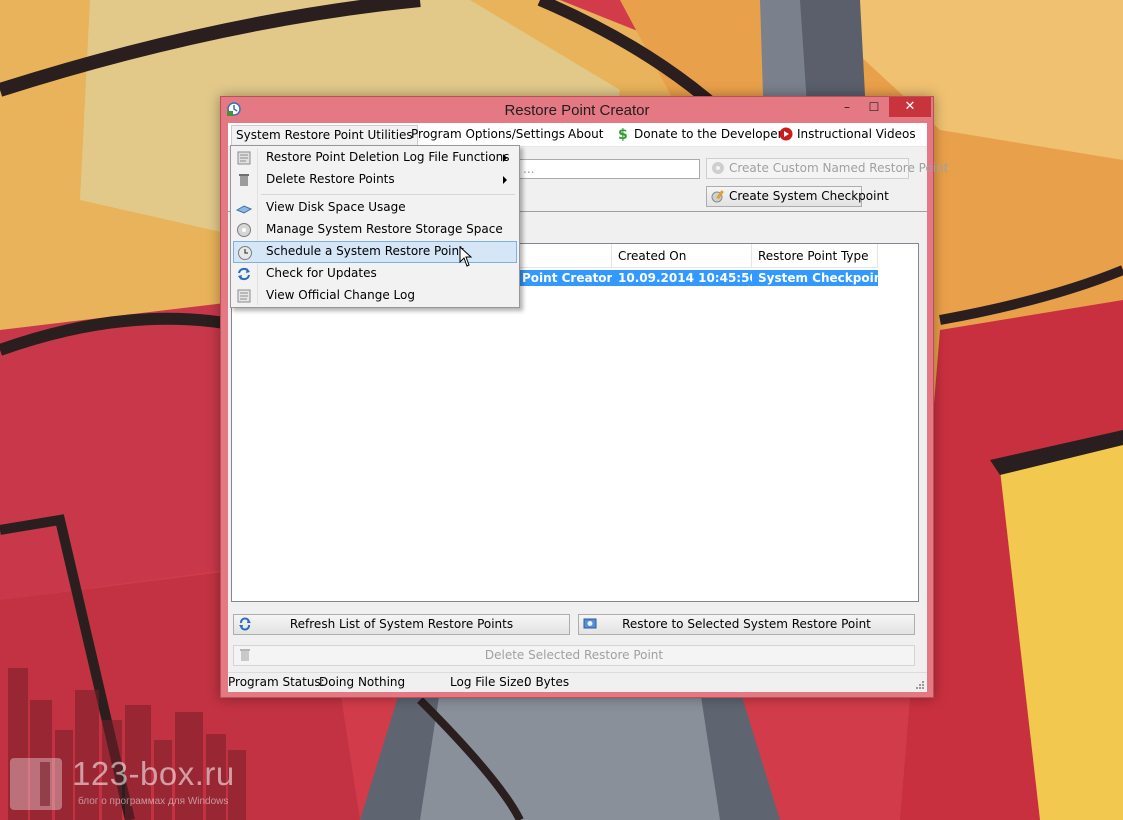  I want to click on menu-label: Instructional Videos, so click(856, 134).